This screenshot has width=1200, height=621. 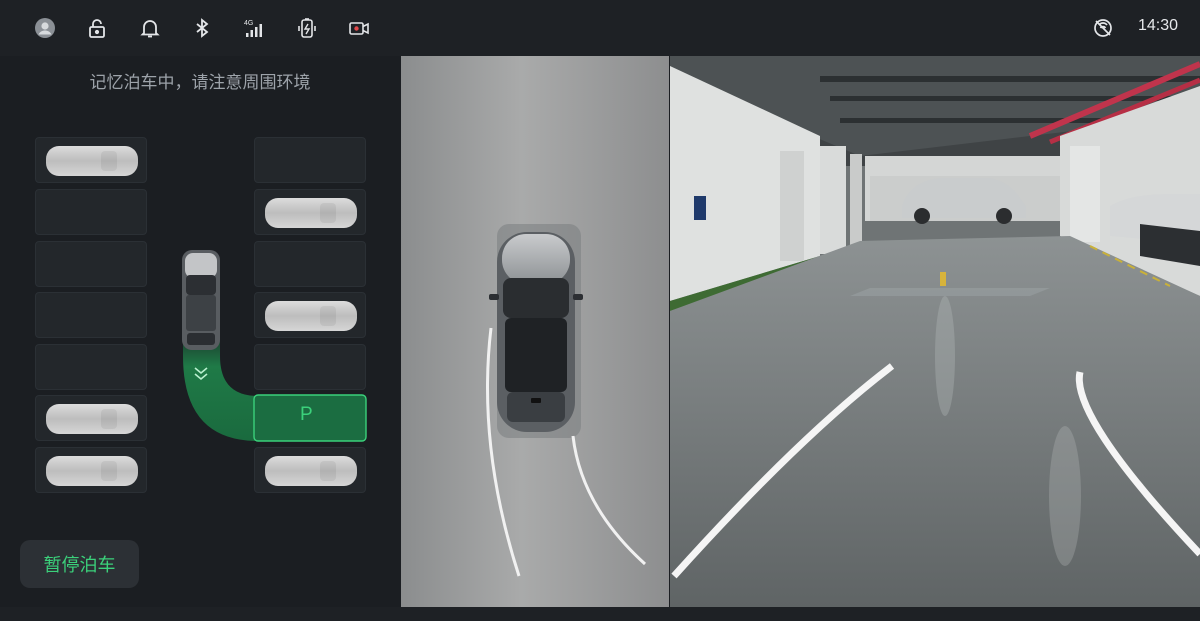 I want to click on signal-4g-icon: 4G, so click(x=254, y=28).